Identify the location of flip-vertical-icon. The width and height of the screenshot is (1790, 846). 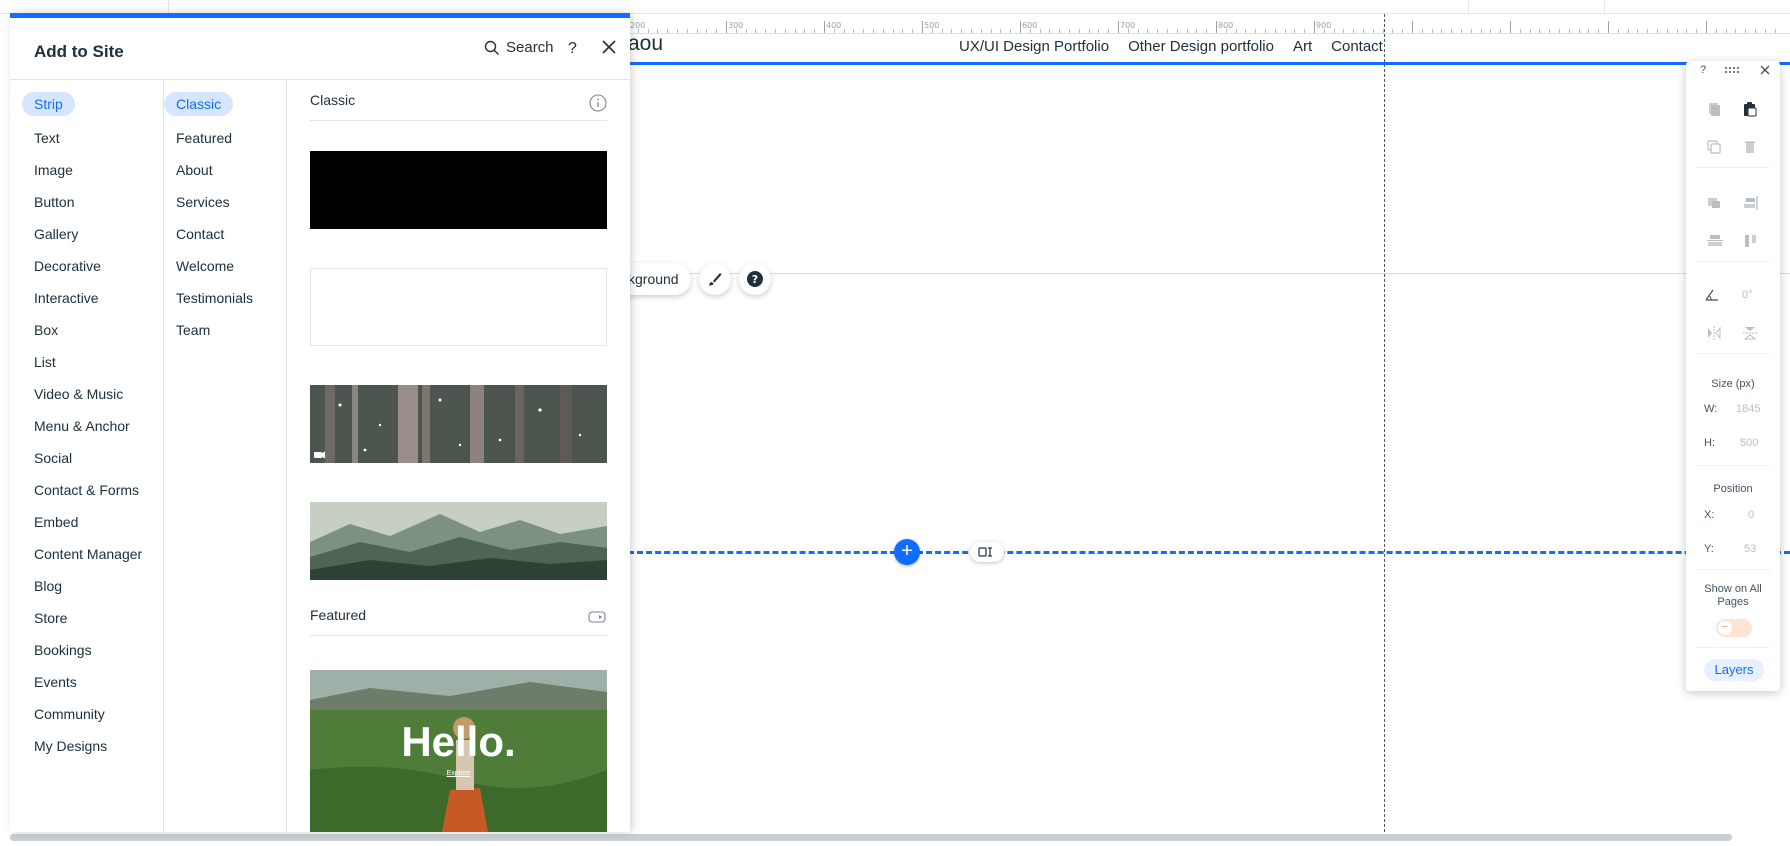
(1750, 333).